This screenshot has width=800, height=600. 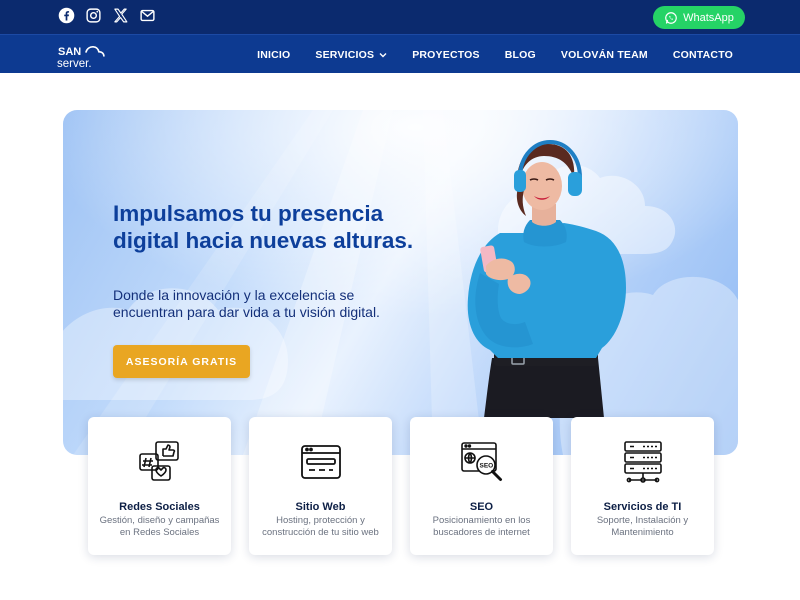 I want to click on social-media-icon, so click(x=159, y=461).